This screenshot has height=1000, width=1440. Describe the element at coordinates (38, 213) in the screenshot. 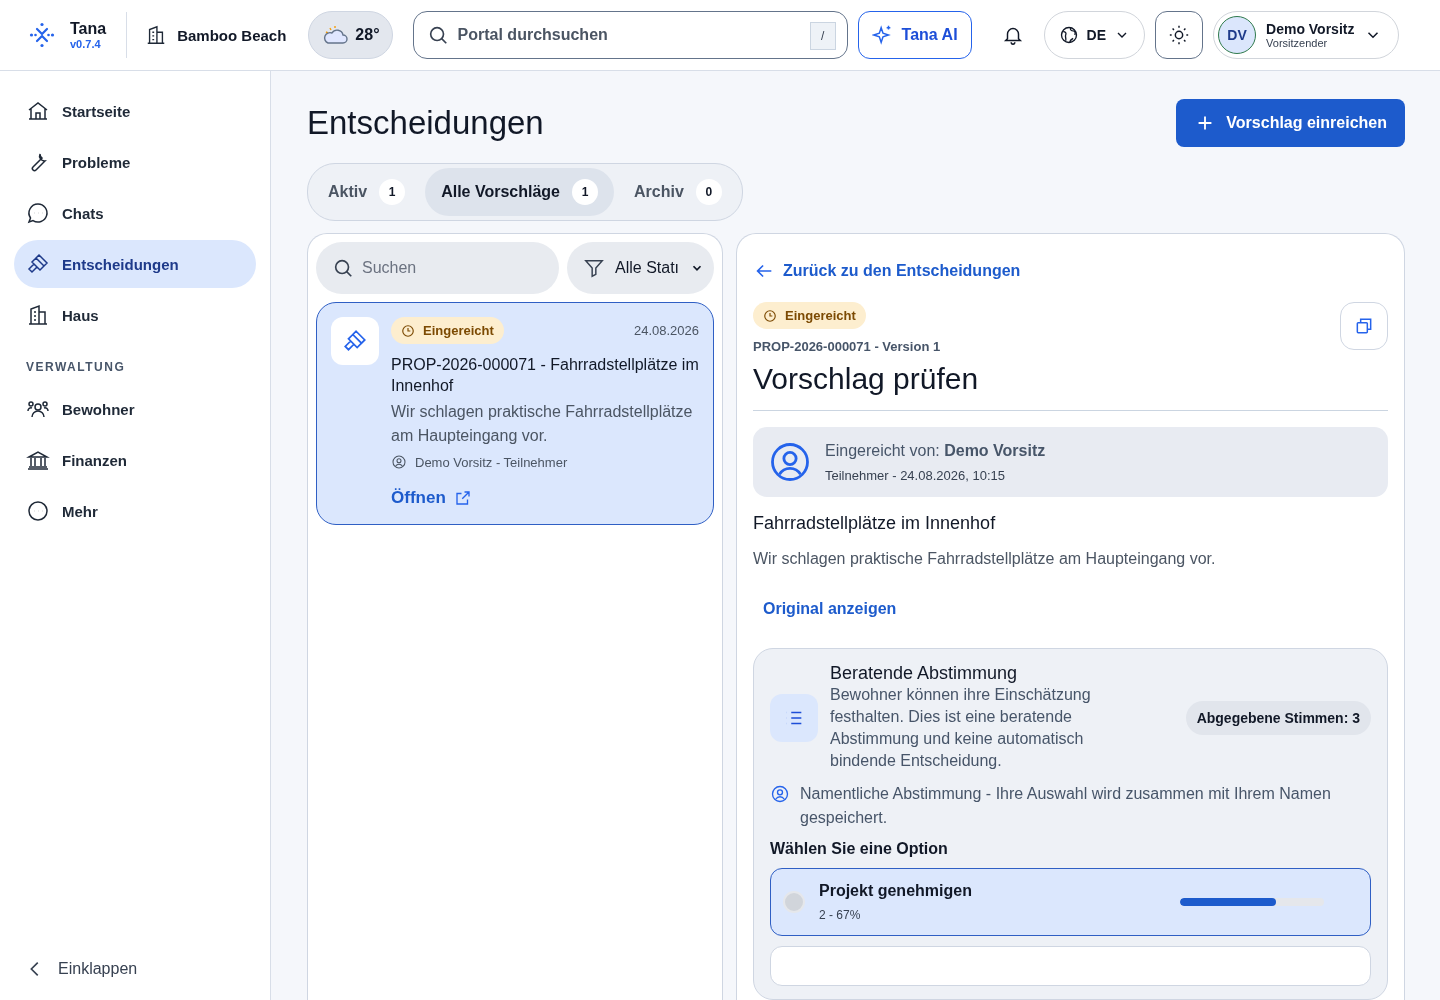

I see `chat-icon` at that location.